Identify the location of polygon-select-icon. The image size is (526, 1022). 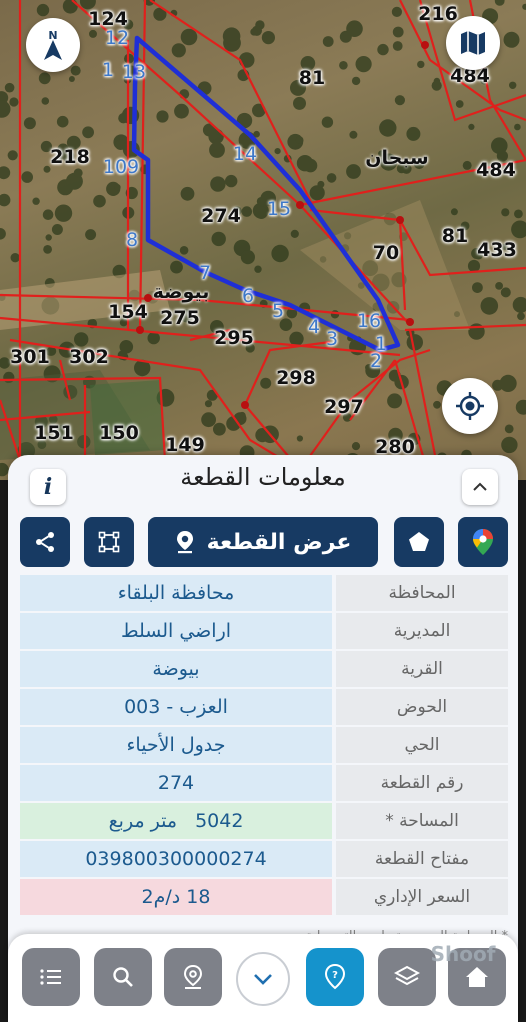
(109, 542).